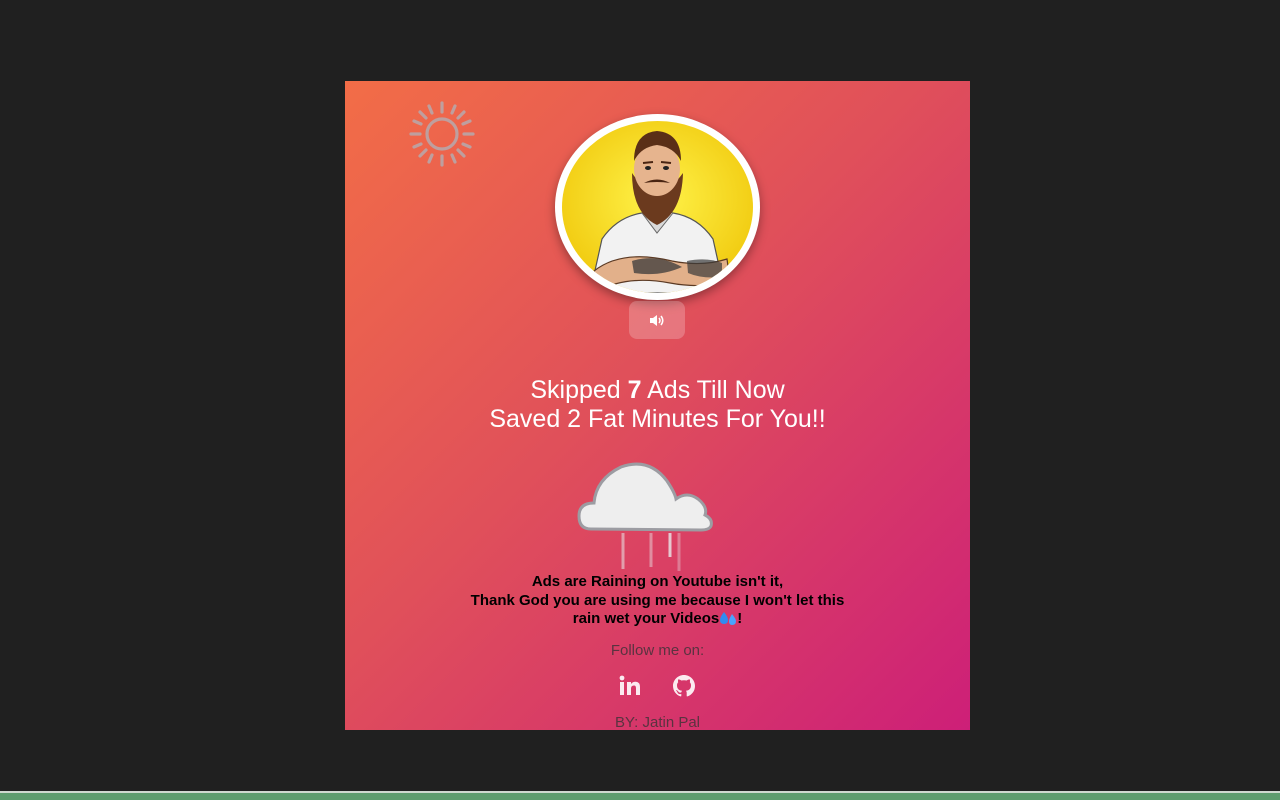  I want to click on saved-minutes-line: Saved 2 Fat Minutes For You!!, so click(657, 419).